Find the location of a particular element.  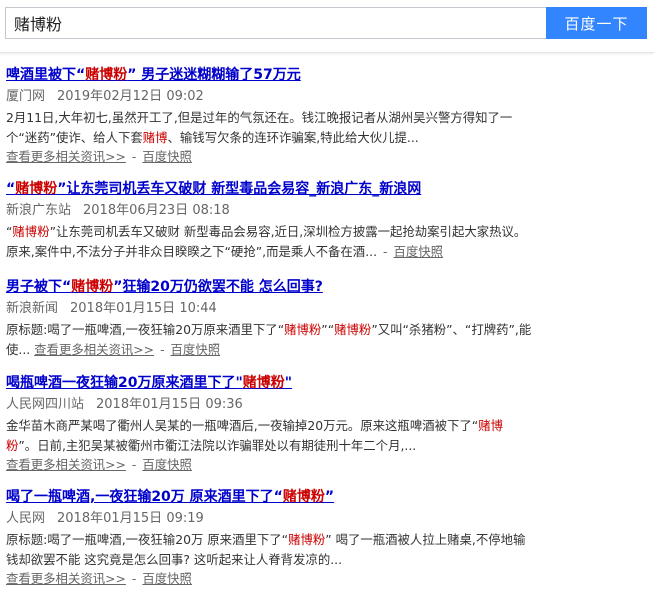

result-time: 10:44 is located at coordinates (198, 308).